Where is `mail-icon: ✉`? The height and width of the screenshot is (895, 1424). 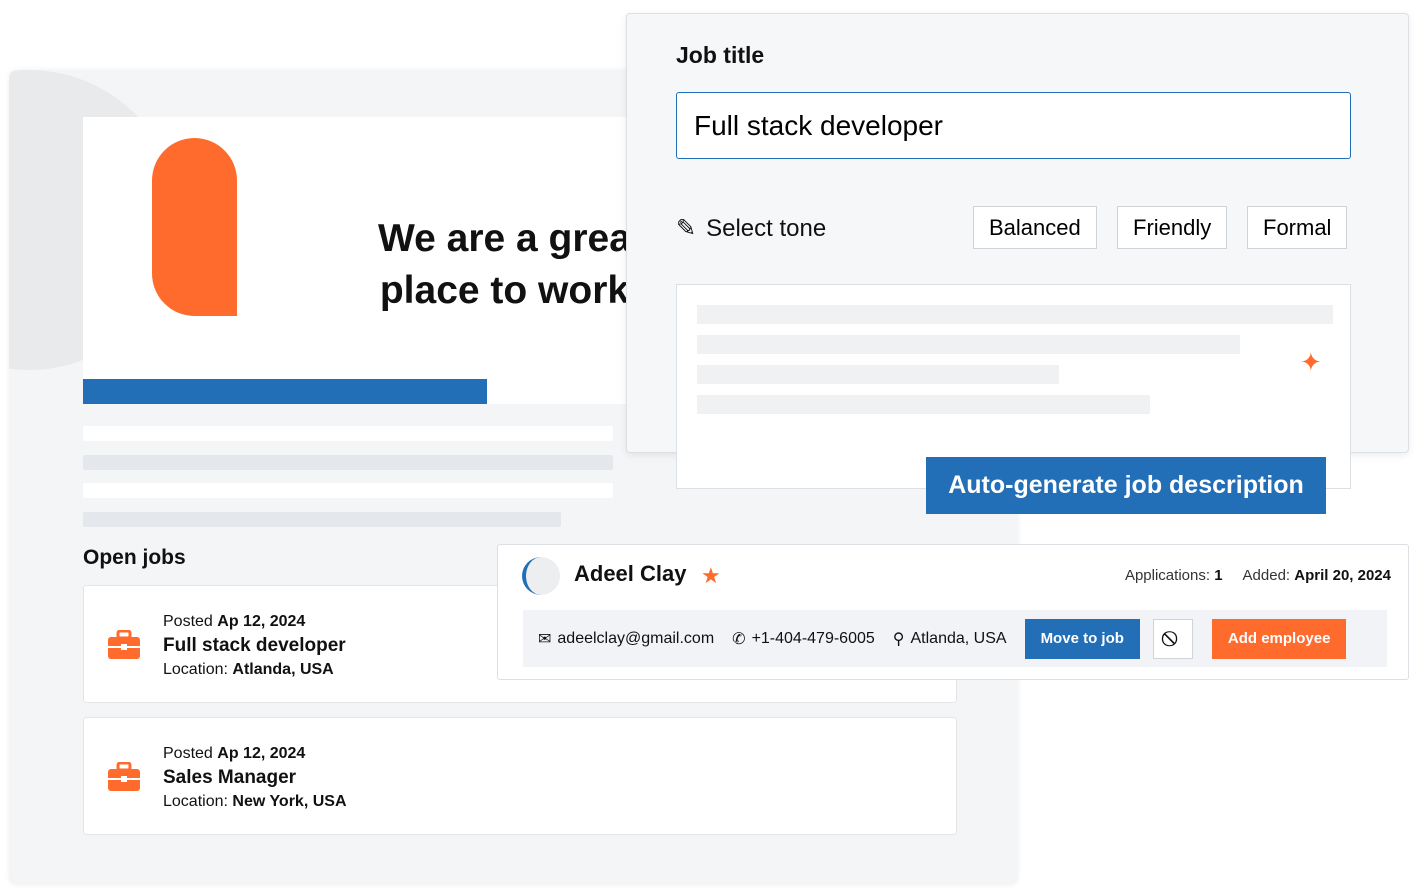
mail-icon: ✉ is located at coordinates (545, 639).